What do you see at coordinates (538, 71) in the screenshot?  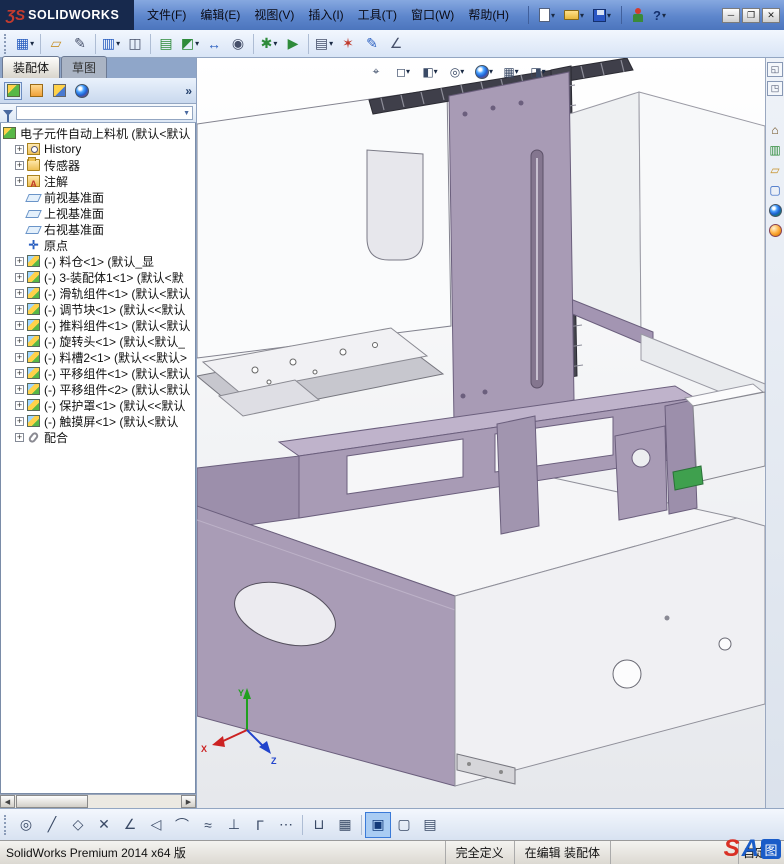 I see `view-settings-button: ◨ ▾` at bounding box center [538, 71].